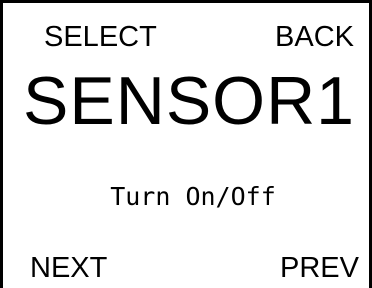 This screenshot has height=288, width=372. I want to click on next-softkey: NEXT, so click(68, 268).